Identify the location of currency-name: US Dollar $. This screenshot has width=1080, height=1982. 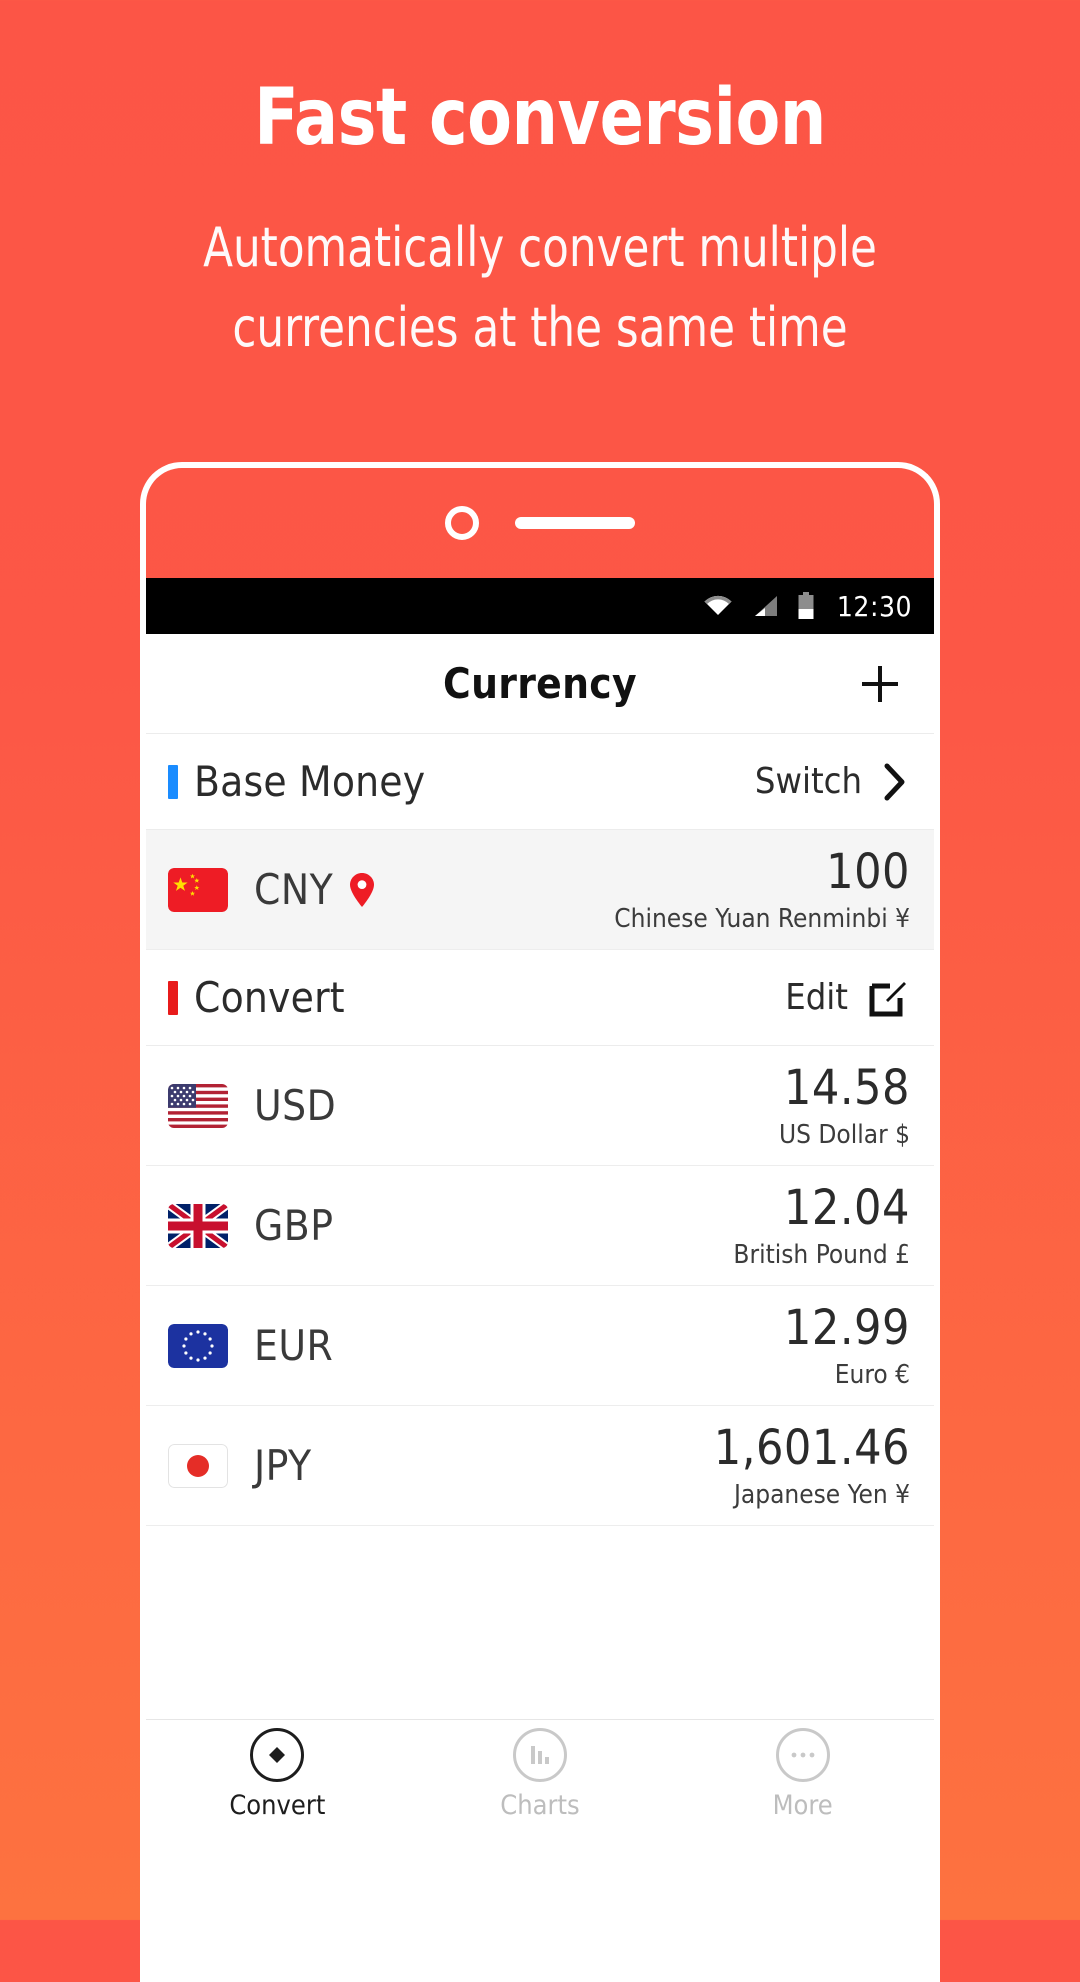
(844, 1134).